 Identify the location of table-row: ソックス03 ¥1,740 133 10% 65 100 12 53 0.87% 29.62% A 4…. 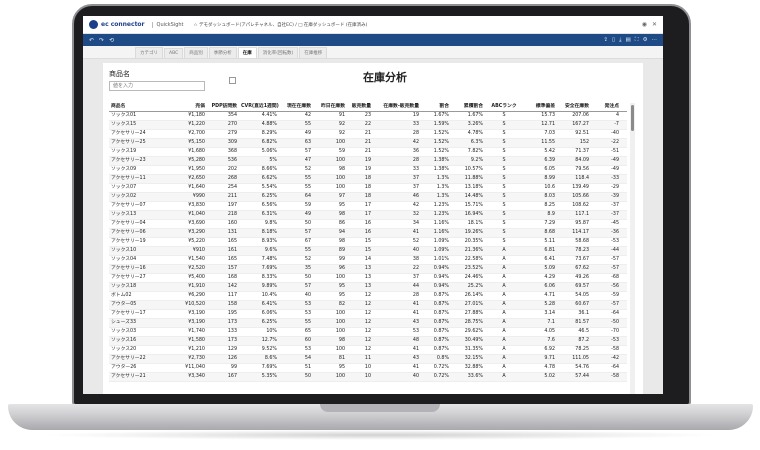
(368, 332).